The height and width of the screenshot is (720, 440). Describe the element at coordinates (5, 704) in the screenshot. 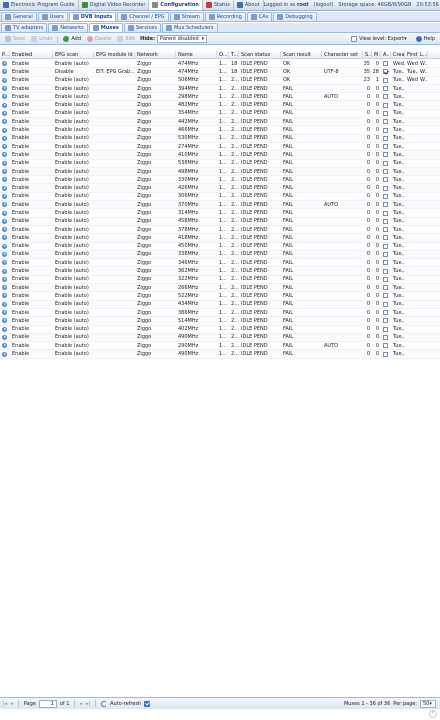

I see `first-page-icon: |◂` at that location.